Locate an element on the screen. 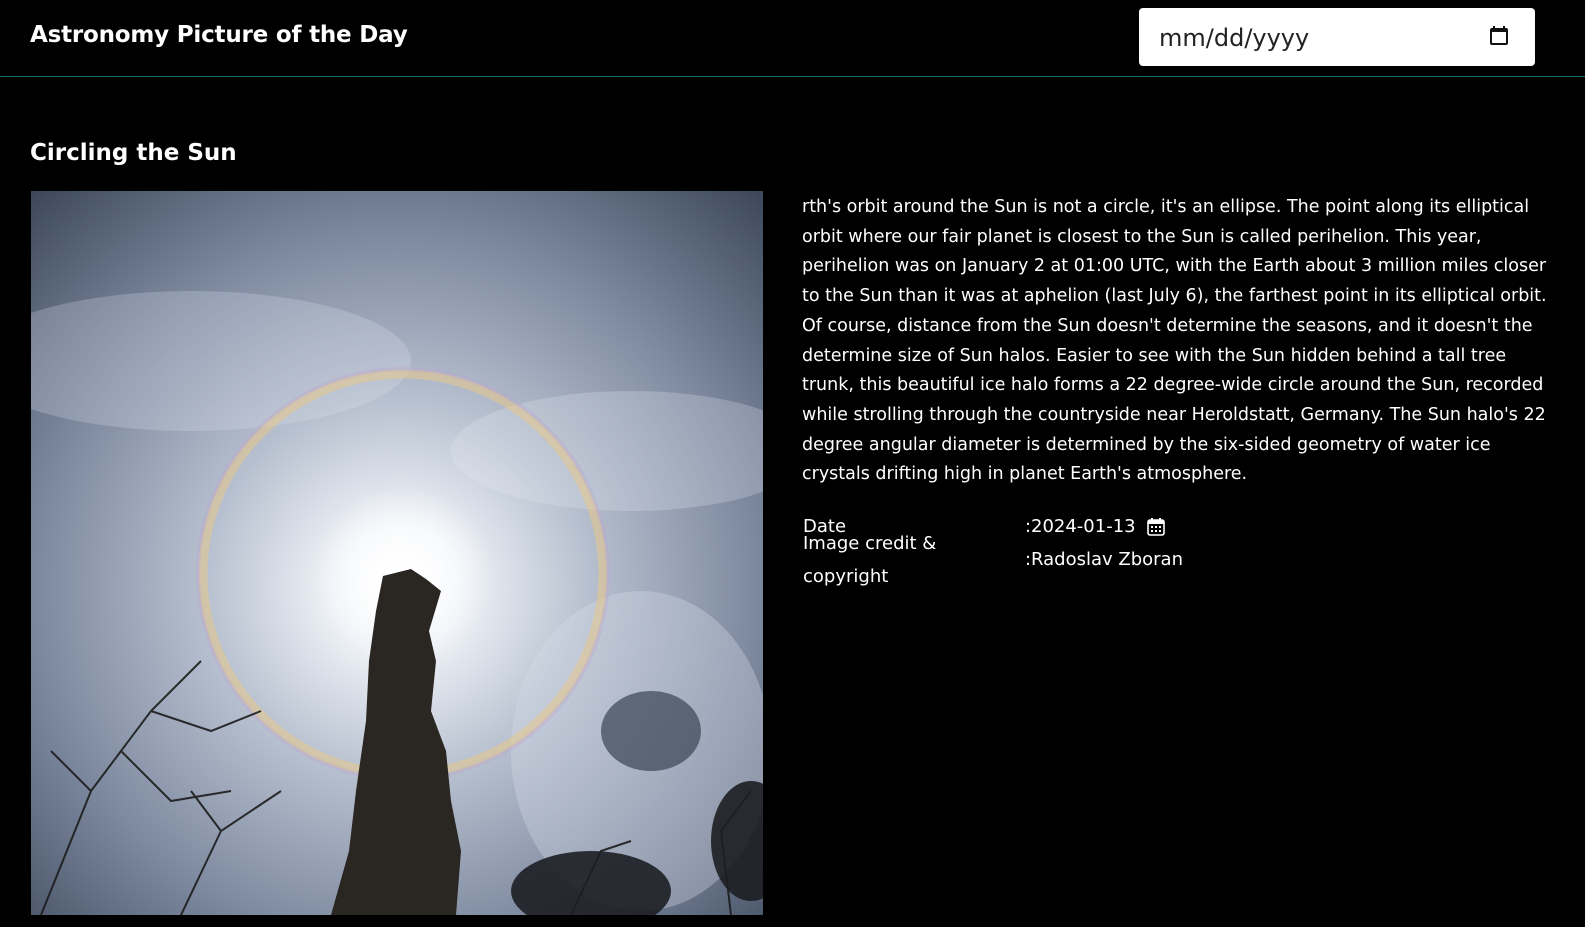  date-value-wrap: 2024-01-13 is located at coordinates (1098, 526).